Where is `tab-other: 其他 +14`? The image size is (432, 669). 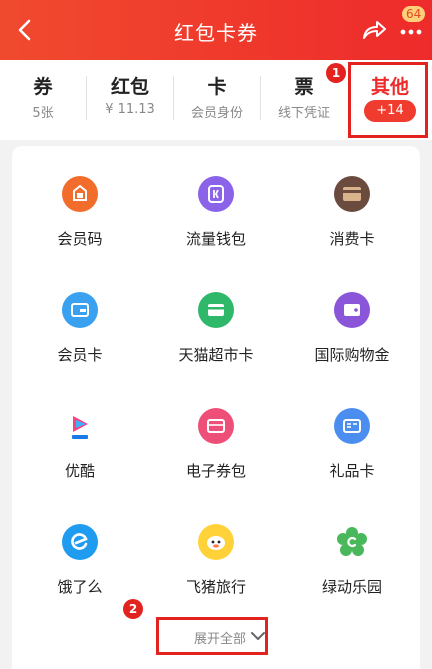 tab-other: 其他 +14 is located at coordinates (390, 100).